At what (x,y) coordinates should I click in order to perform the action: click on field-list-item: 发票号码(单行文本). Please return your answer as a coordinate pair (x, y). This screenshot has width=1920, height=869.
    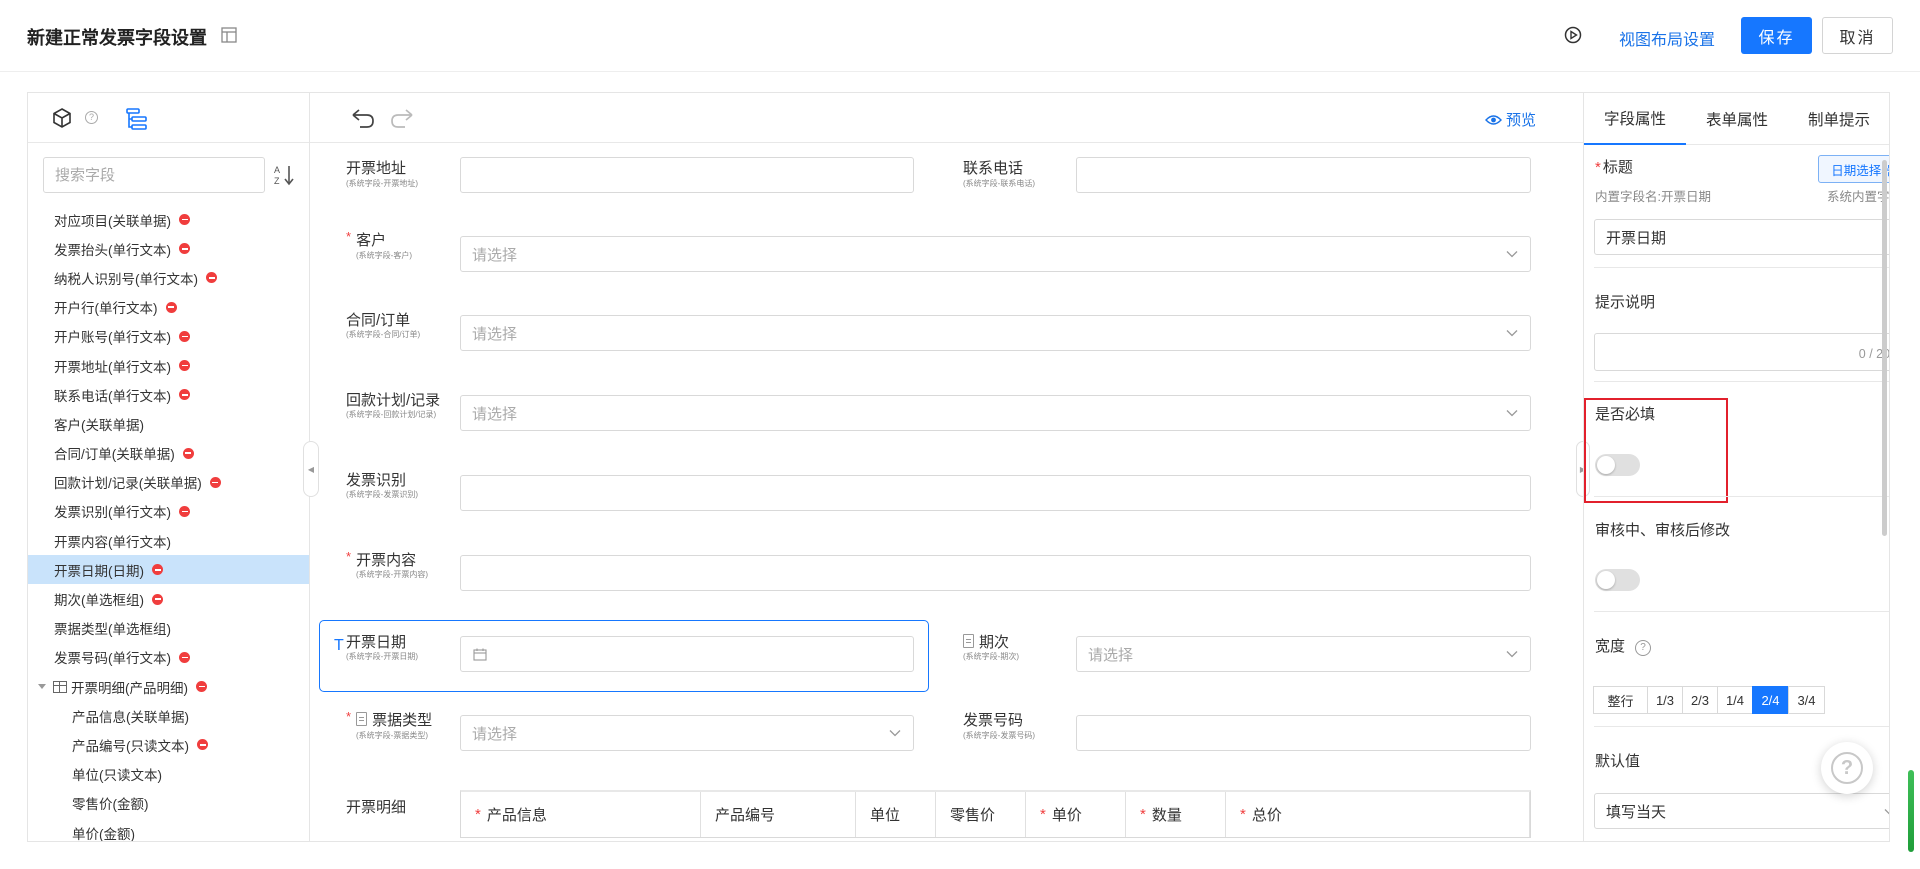
    Looking at the image, I should click on (168, 657).